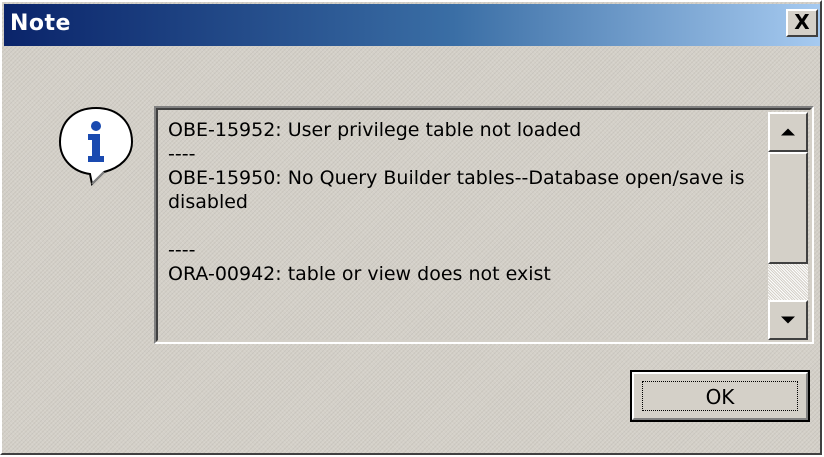 The height and width of the screenshot is (457, 824). I want to click on ok-button-face: OK, so click(720, 396).